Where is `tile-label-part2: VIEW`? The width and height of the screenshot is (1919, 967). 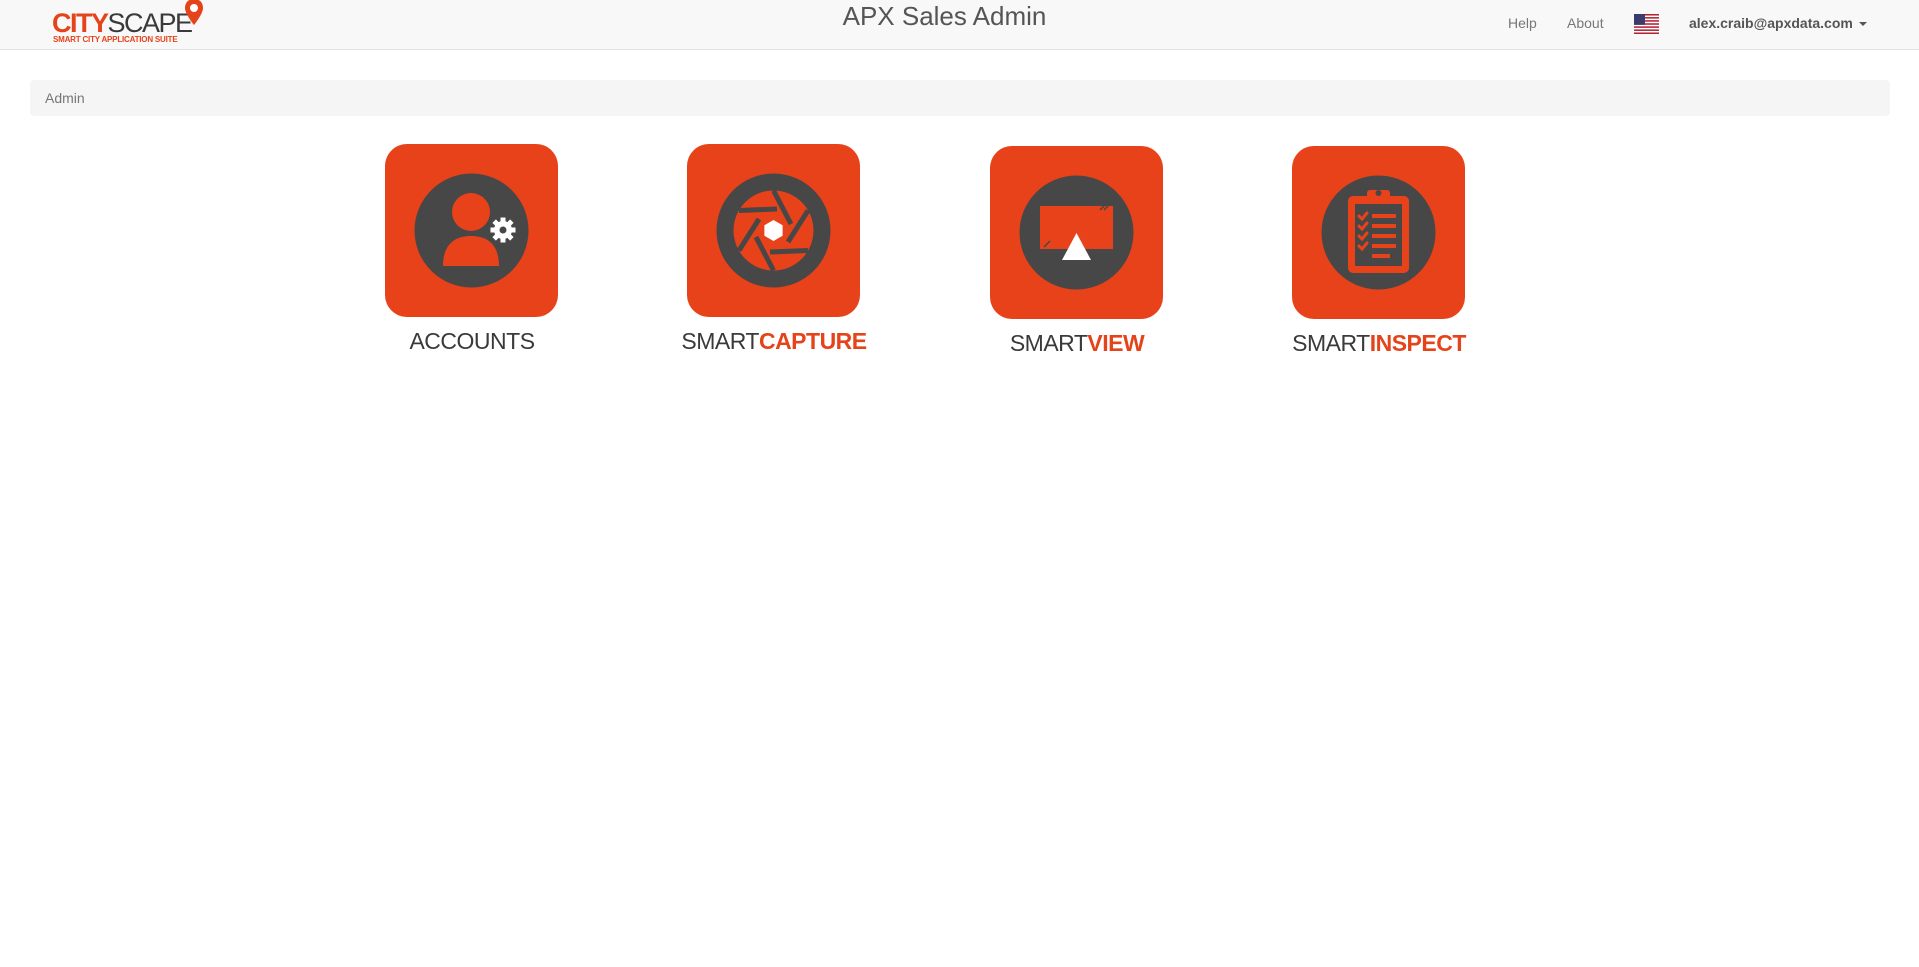 tile-label-part2: VIEW is located at coordinates (1116, 343).